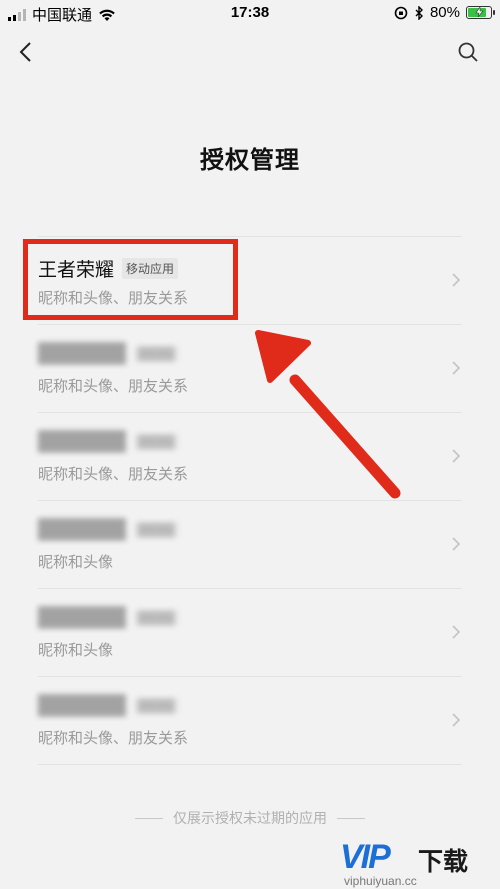 The image size is (500, 889). What do you see at coordinates (26, 52) in the screenshot?
I see `chevron-left-icon` at bounding box center [26, 52].